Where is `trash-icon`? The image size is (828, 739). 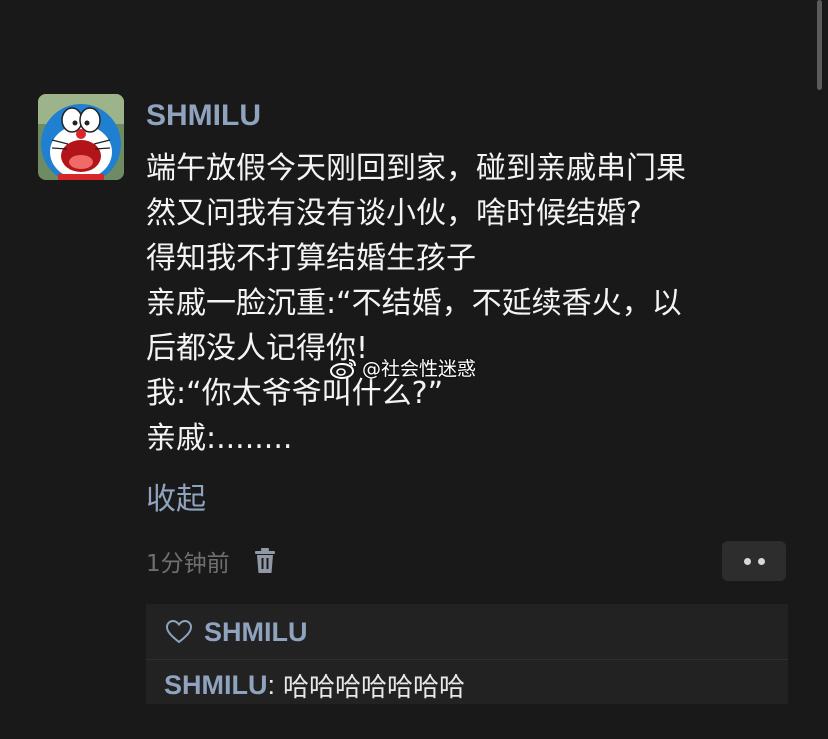
trash-icon is located at coordinates (264, 560).